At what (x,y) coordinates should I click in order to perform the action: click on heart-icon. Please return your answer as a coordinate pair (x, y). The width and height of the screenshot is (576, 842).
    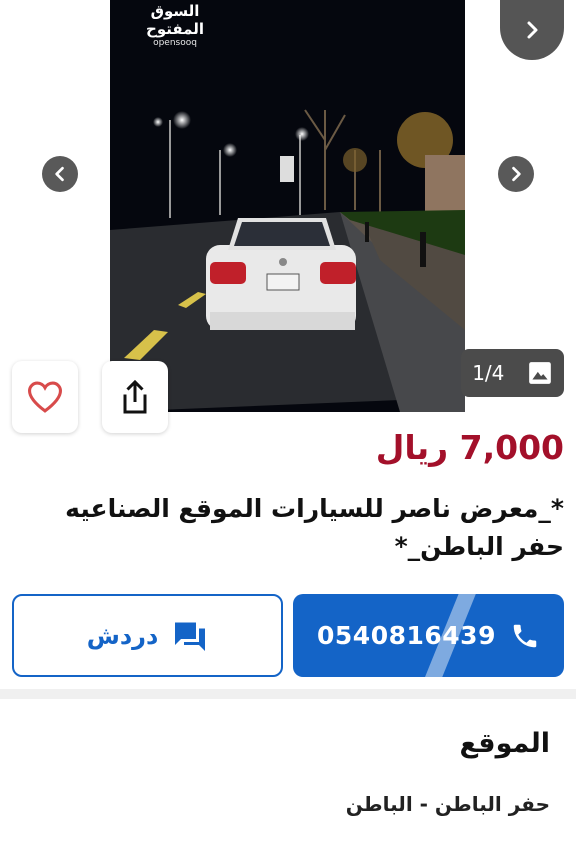
    Looking at the image, I should click on (45, 397).